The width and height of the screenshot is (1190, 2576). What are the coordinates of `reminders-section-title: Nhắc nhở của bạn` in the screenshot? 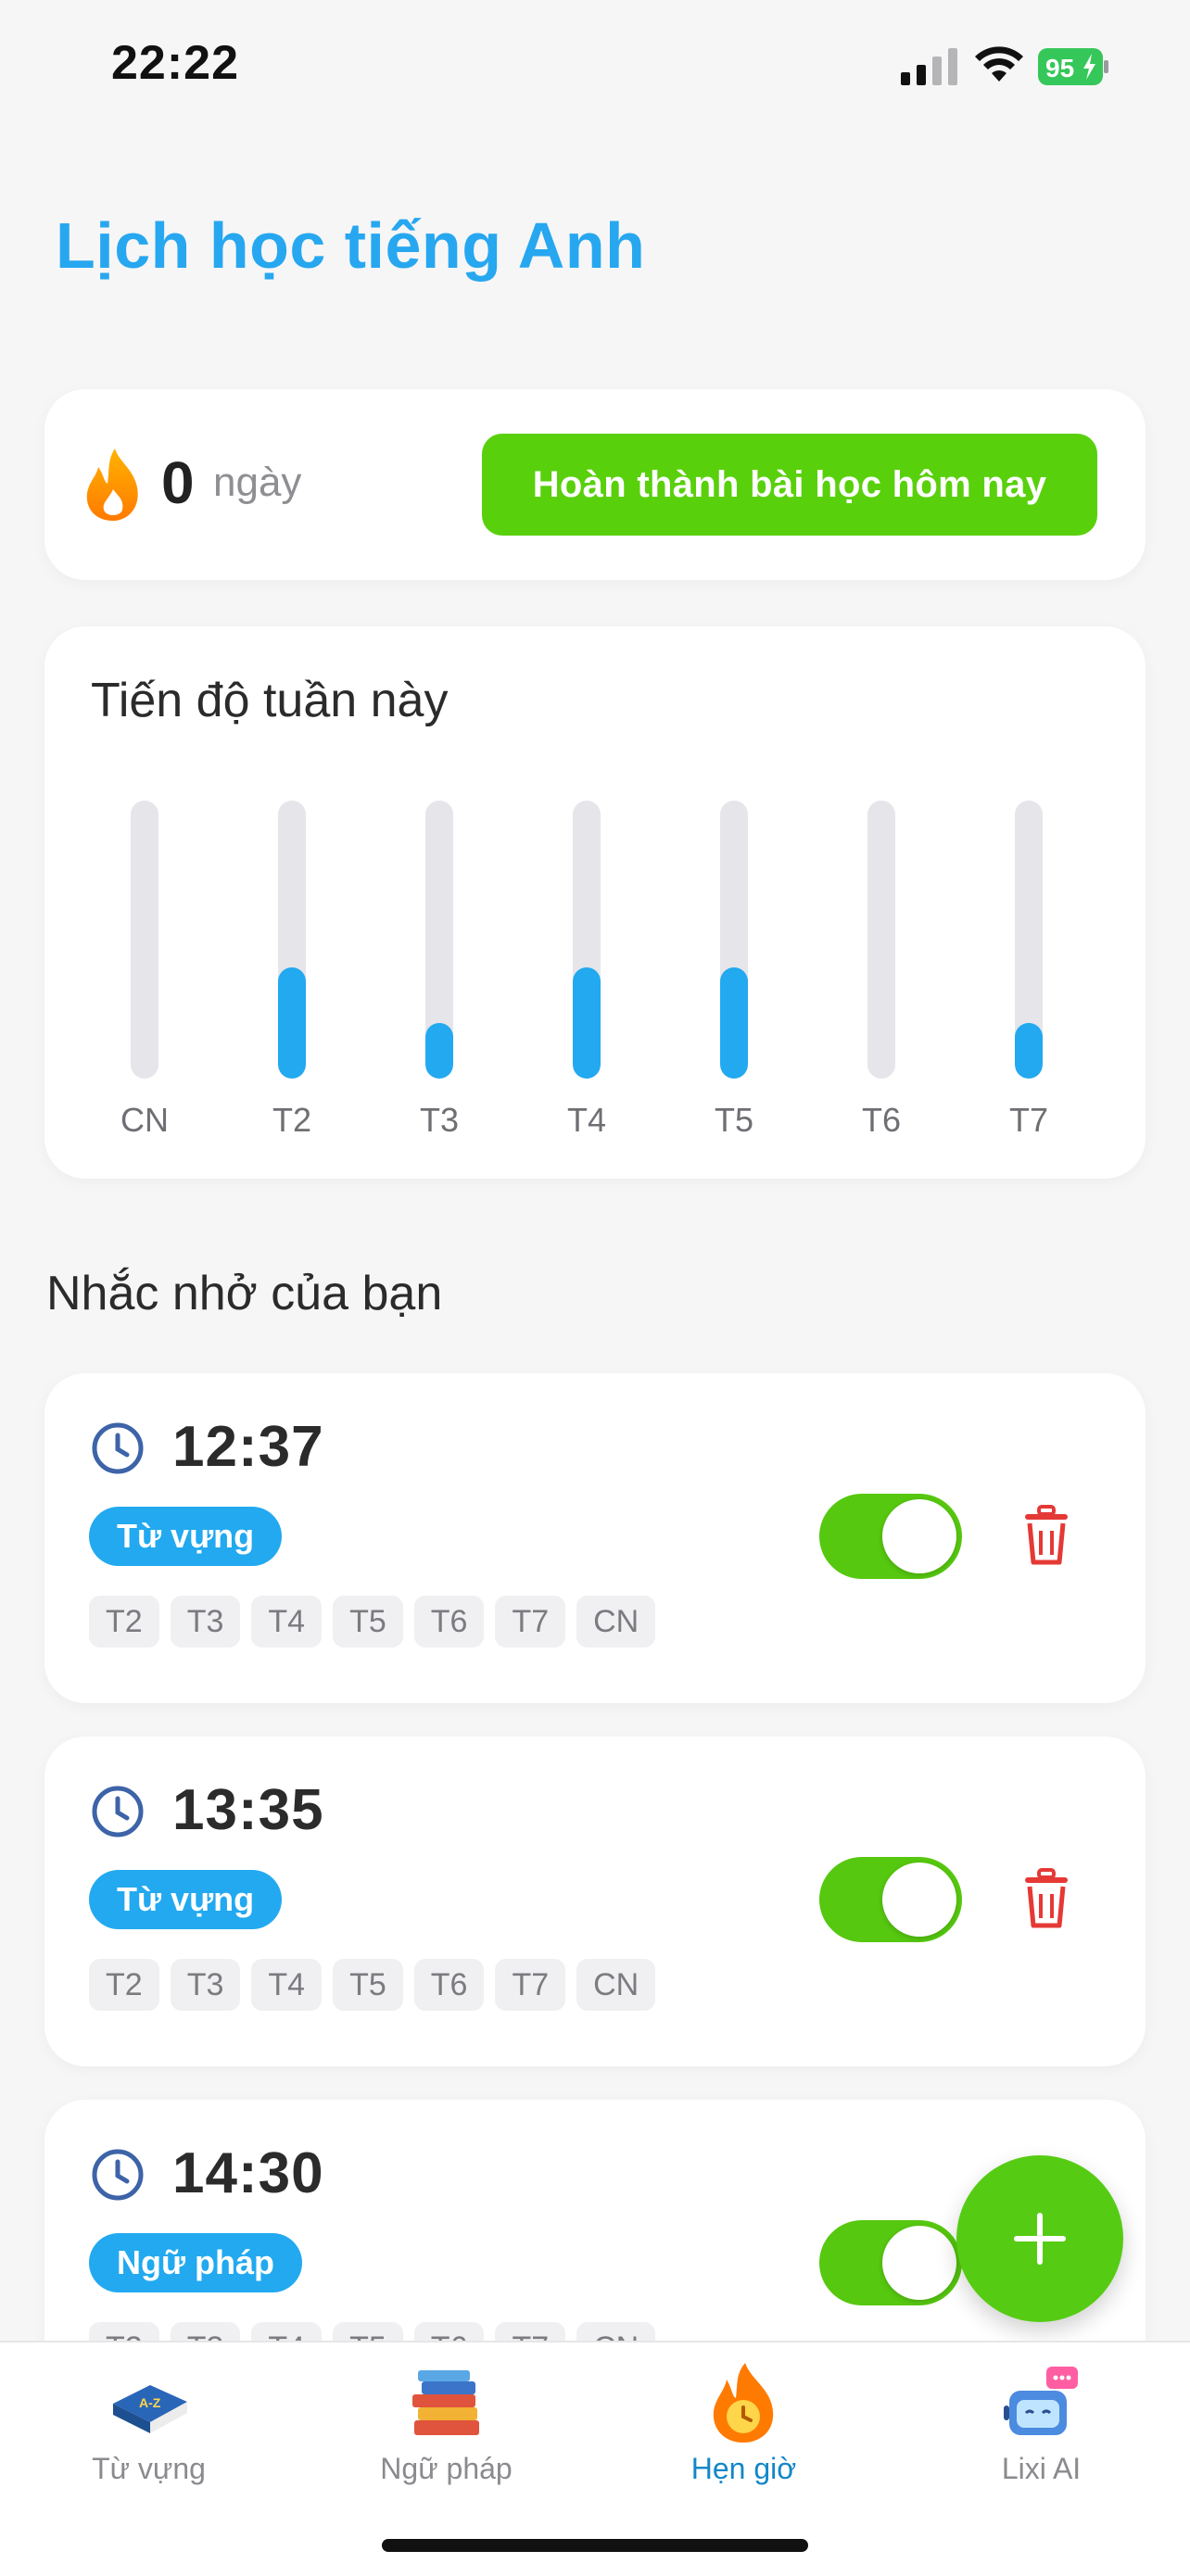 It's located at (244, 1293).